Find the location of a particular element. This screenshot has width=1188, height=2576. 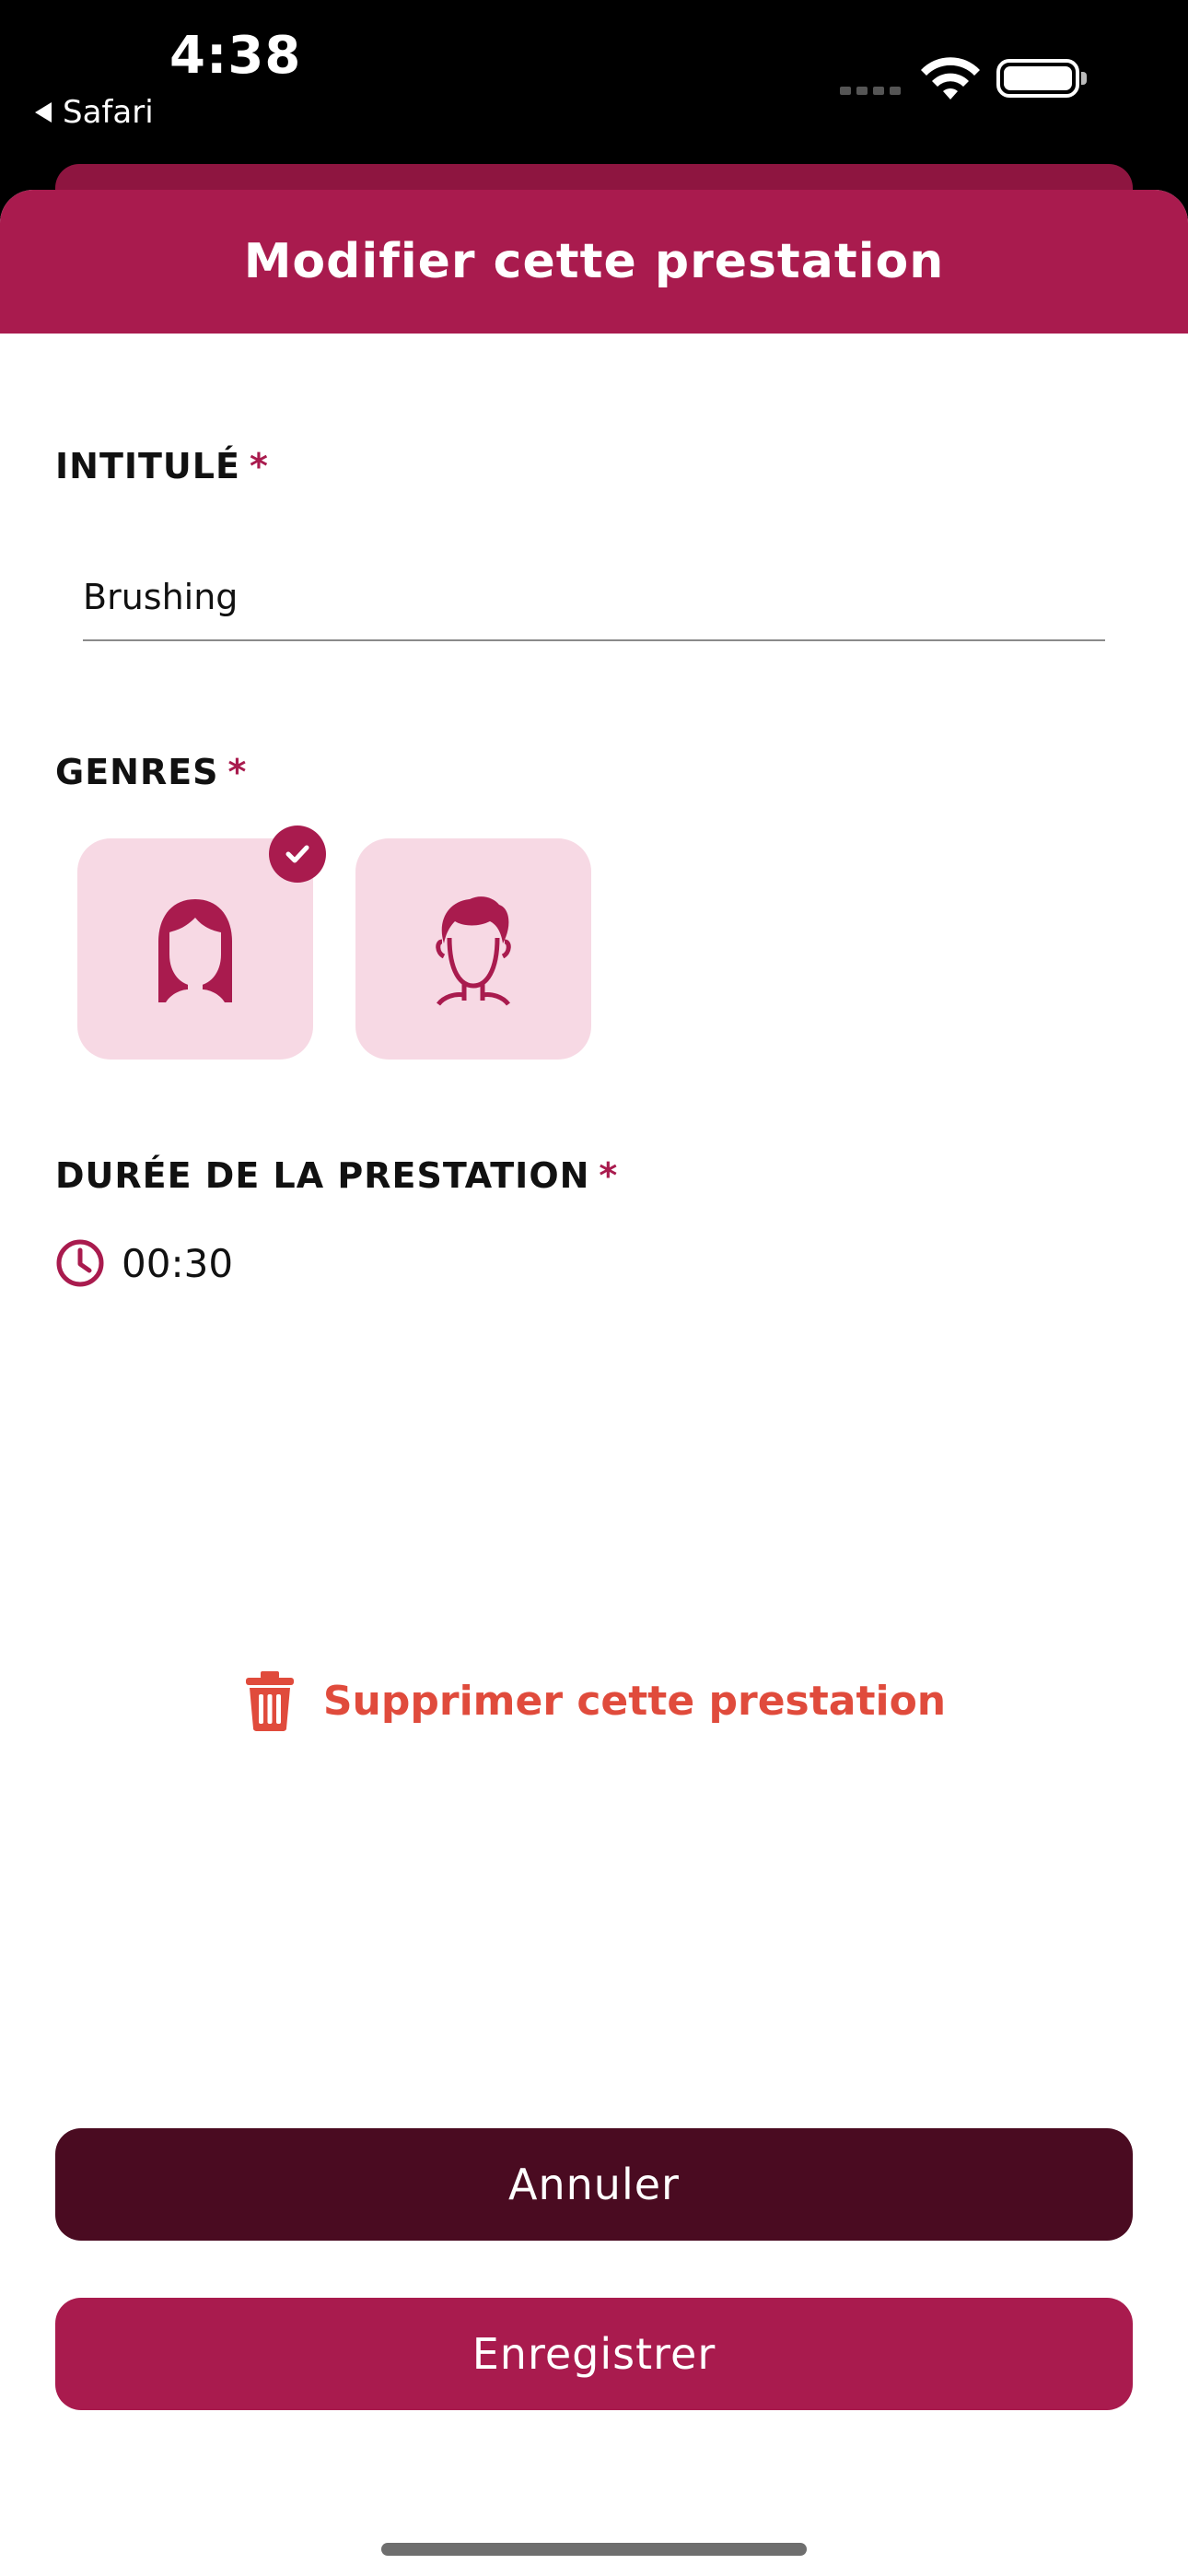

duration-value: 00:30 is located at coordinates (178, 1263).